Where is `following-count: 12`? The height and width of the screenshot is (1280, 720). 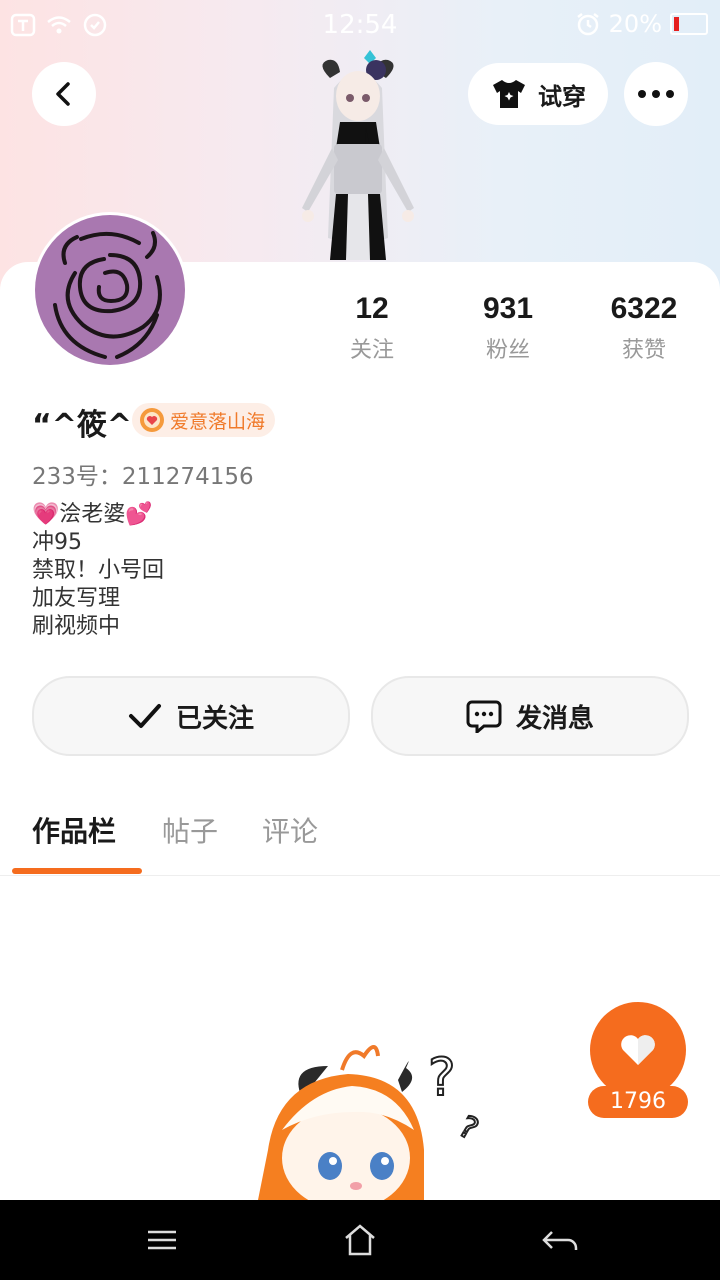
following-count: 12 is located at coordinates (372, 308).